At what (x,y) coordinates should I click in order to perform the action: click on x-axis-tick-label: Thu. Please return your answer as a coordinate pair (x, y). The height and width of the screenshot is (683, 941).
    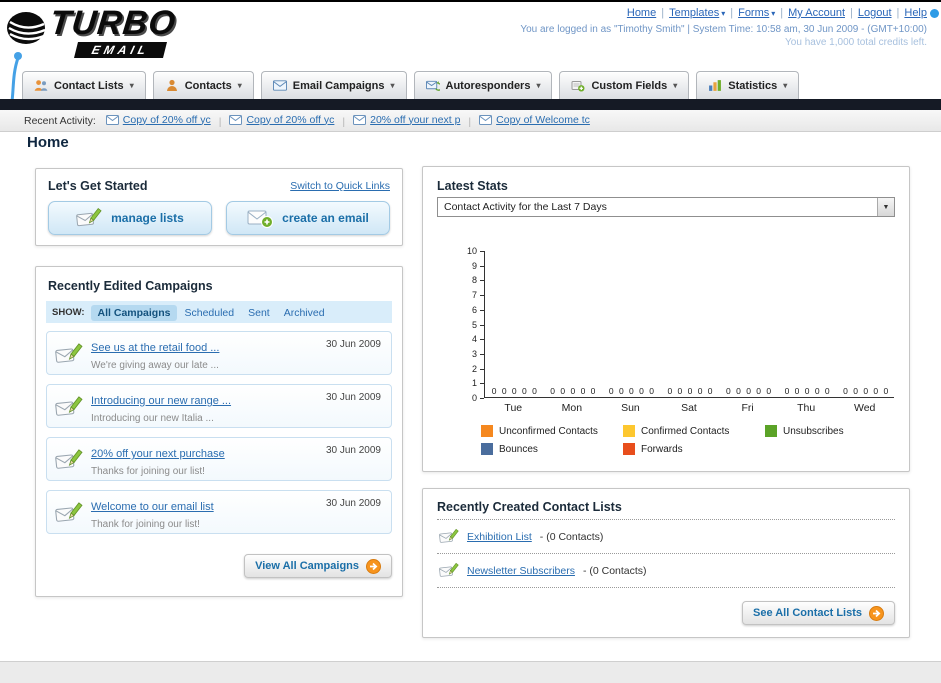
    Looking at the image, I should click on (806, 408).